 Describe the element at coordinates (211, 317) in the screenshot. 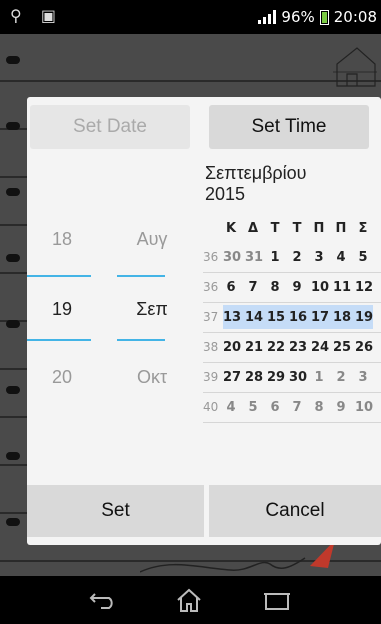

I see `week-number: 37` at that location.